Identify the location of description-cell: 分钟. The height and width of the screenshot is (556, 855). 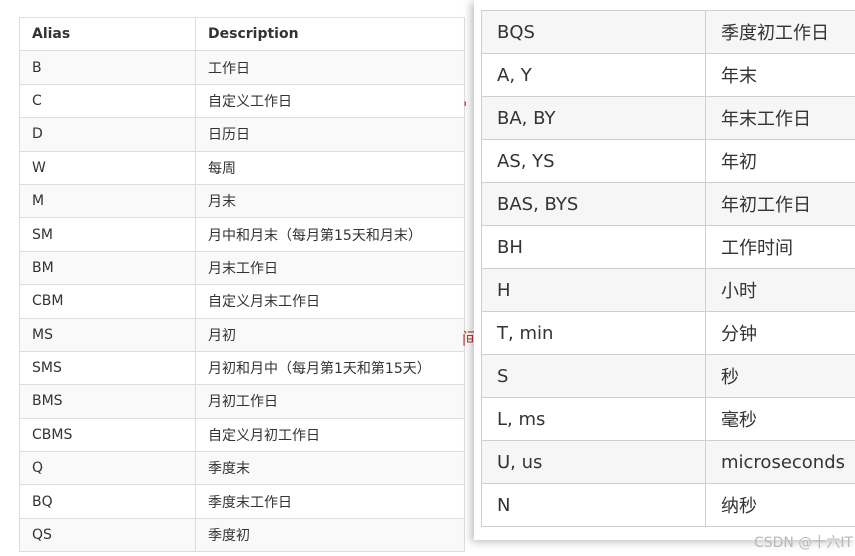
(780, 333).